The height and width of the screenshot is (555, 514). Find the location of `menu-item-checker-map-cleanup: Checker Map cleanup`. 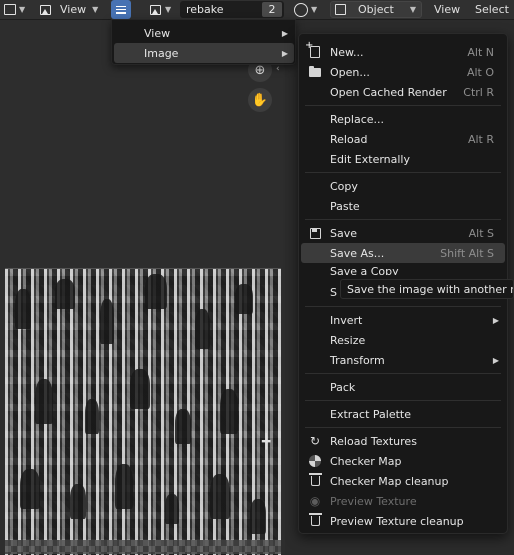

menu-item-checker-map-cleanup: Checker Map cleanup is located at coordinates (403, 481).